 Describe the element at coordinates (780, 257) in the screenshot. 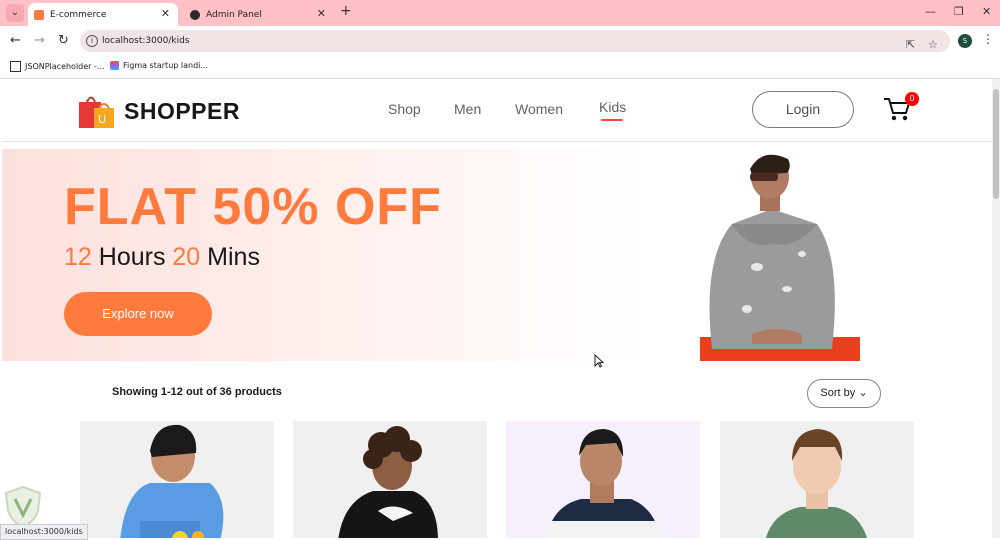

I see `hero-model-image` at that location.